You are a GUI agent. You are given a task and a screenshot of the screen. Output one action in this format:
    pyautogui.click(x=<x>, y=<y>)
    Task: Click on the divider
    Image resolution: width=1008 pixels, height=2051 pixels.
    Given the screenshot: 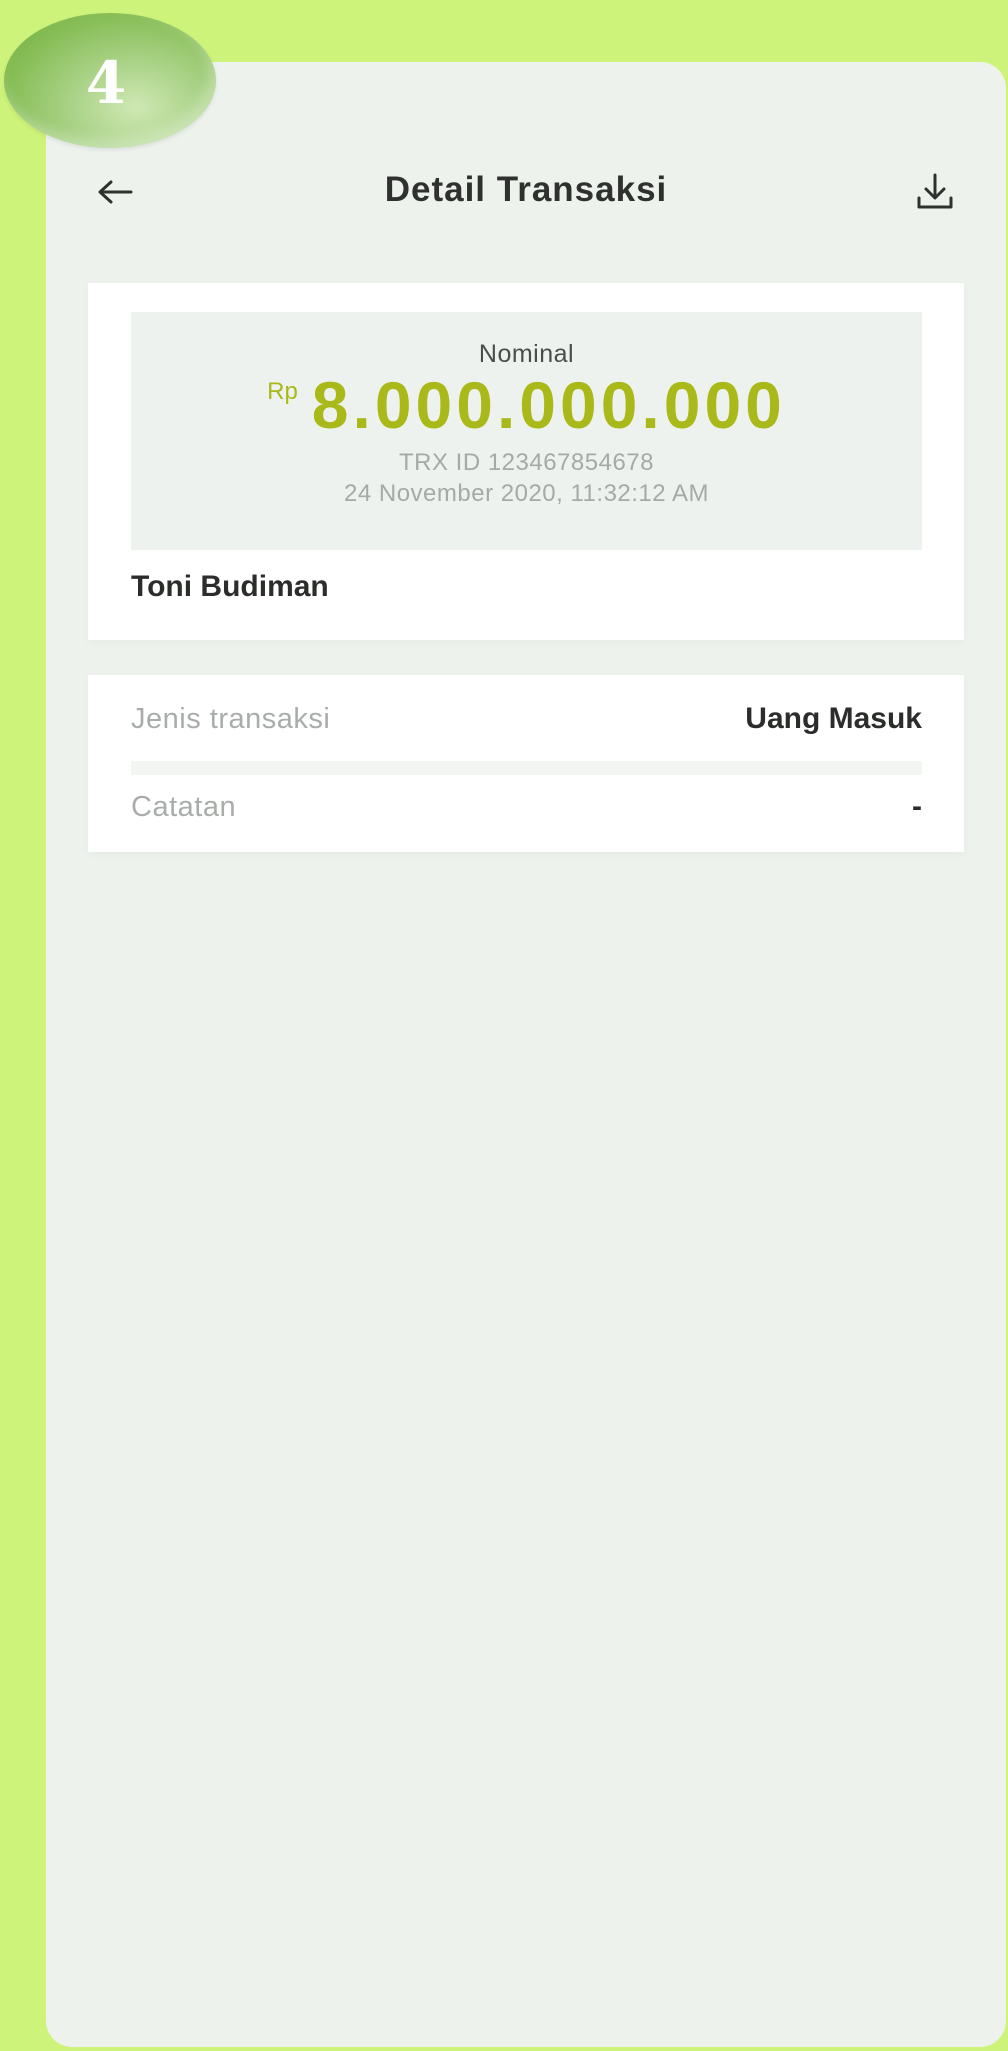 What is the action you would take?
    pyautogui.click(x=526, y=768)
    